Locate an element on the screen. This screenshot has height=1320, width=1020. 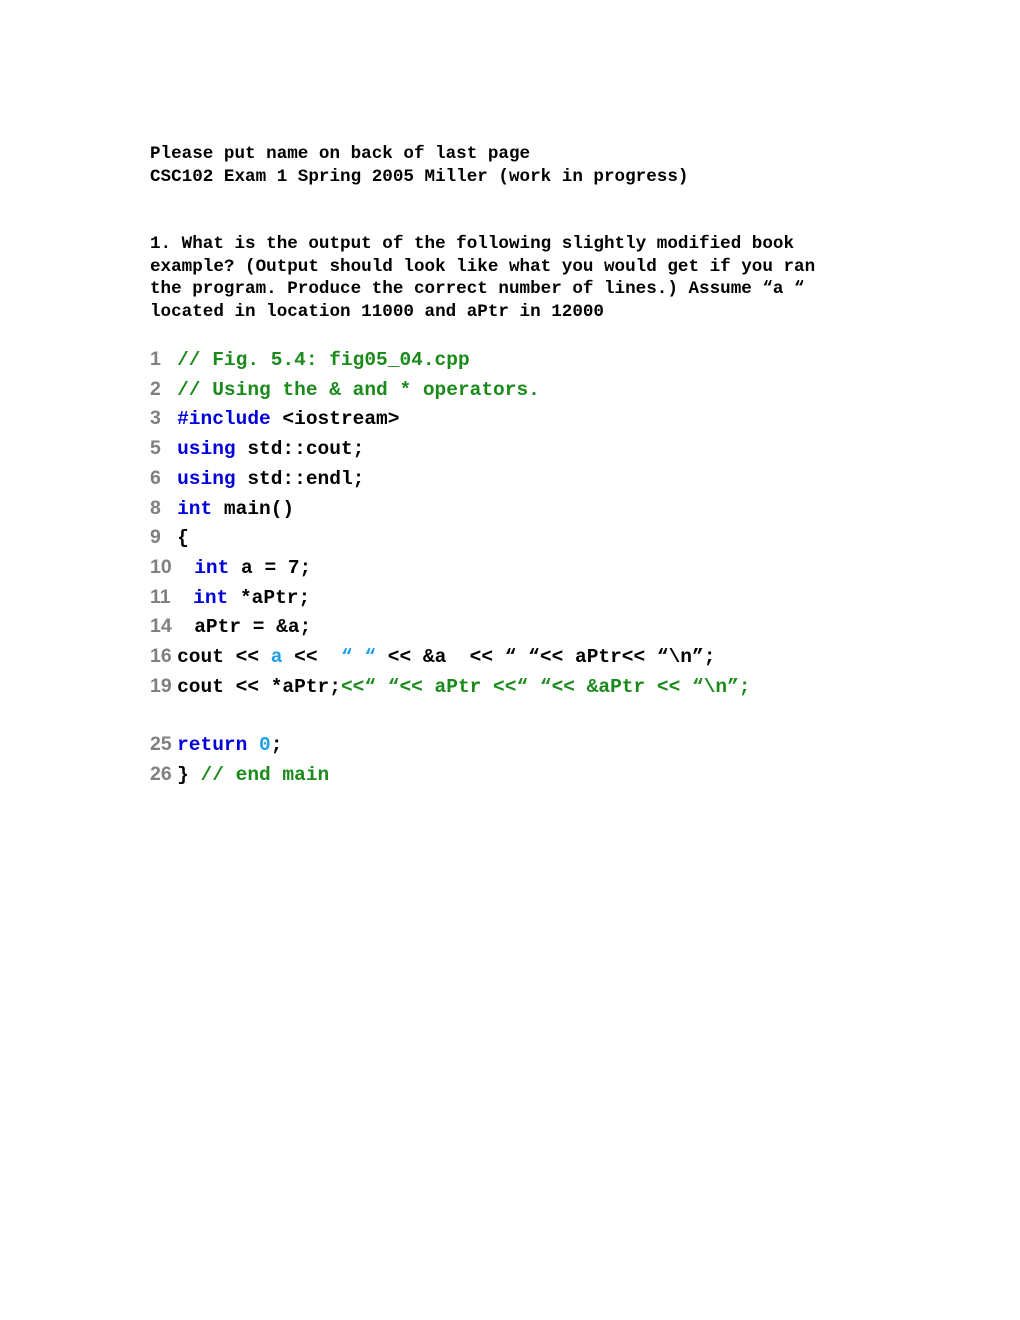
code-line-number: 5 is located at coordinates (164, 448).